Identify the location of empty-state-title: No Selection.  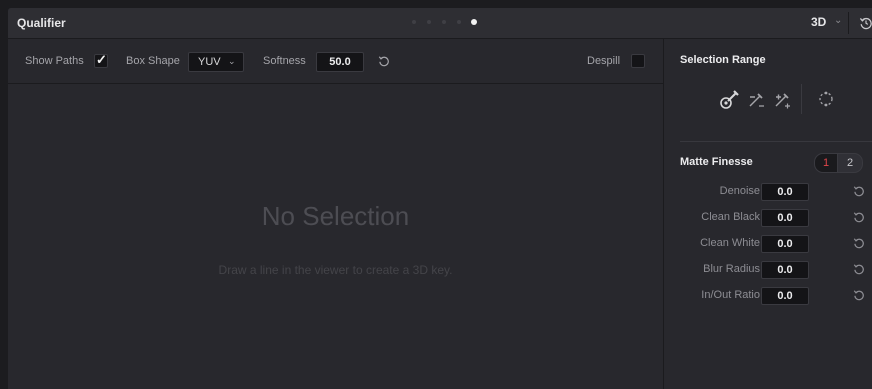
(335, 216).